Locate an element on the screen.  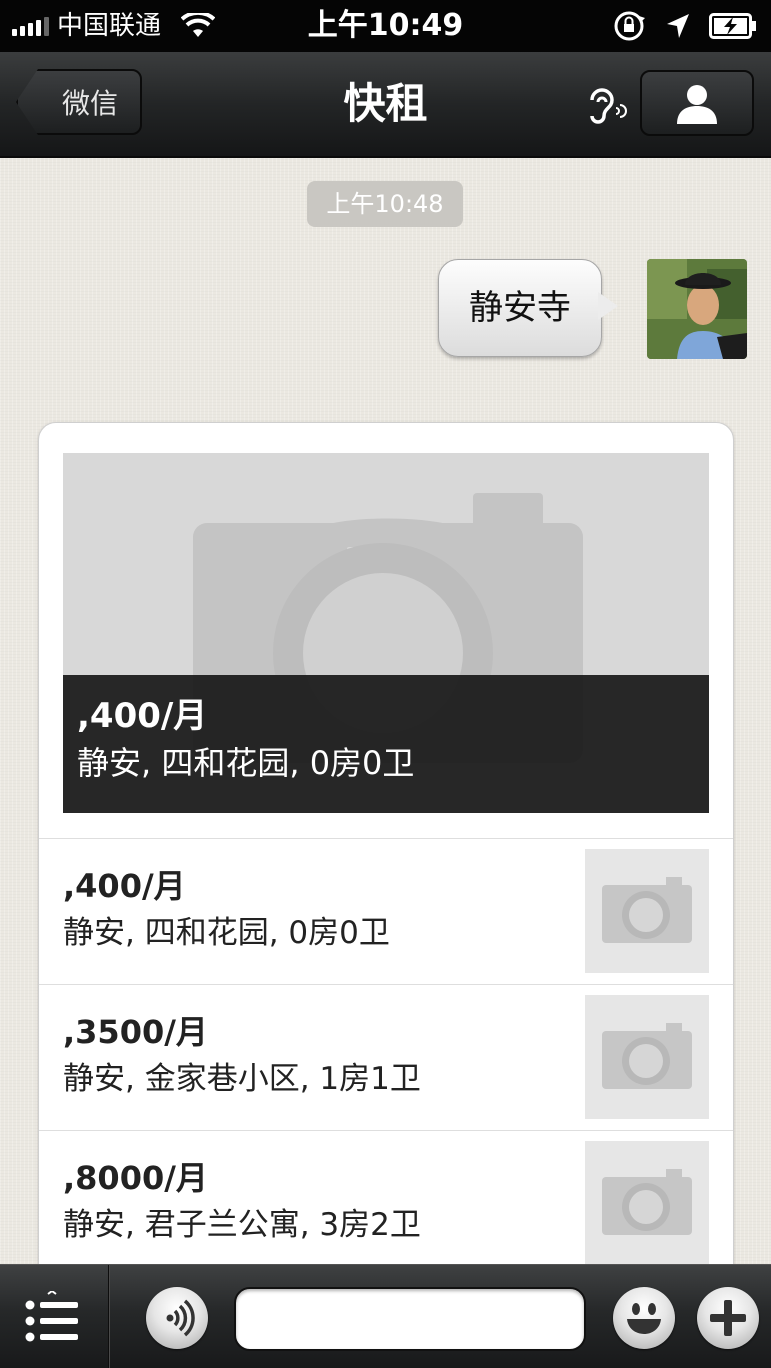
contact-profile-button is located at coordinates (697, 103).